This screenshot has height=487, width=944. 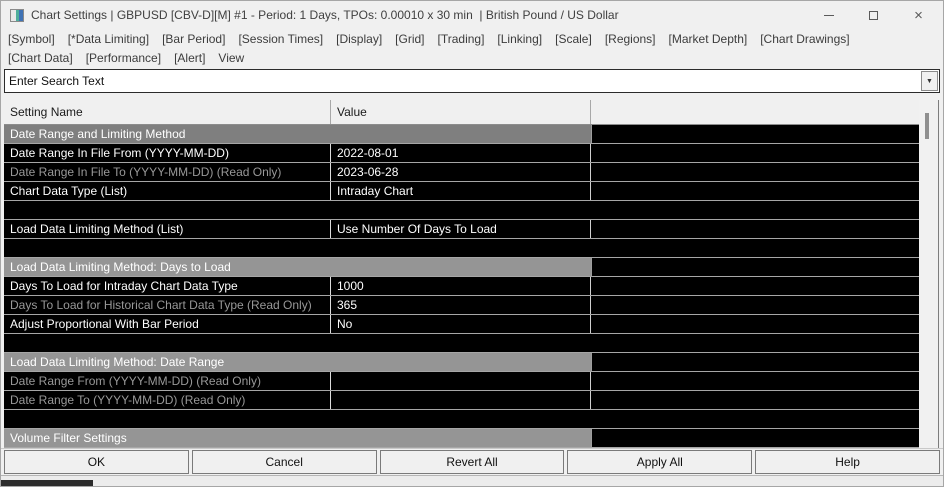 I want to click on maximize-icon, so click(x=873, y=15).